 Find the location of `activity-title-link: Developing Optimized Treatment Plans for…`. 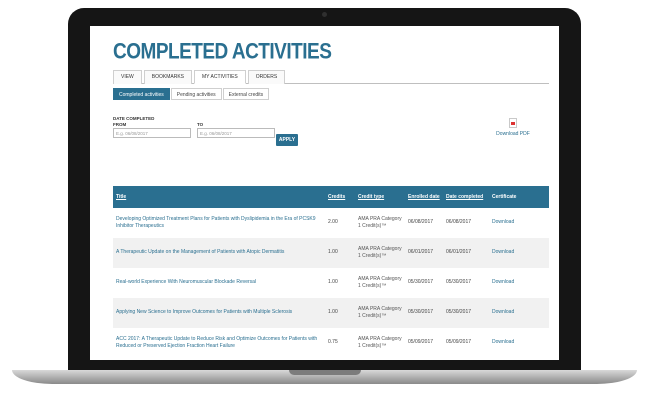

activity-title-link: Developing Optimized Treatment Plans for… is located at coordinates (219, 223).